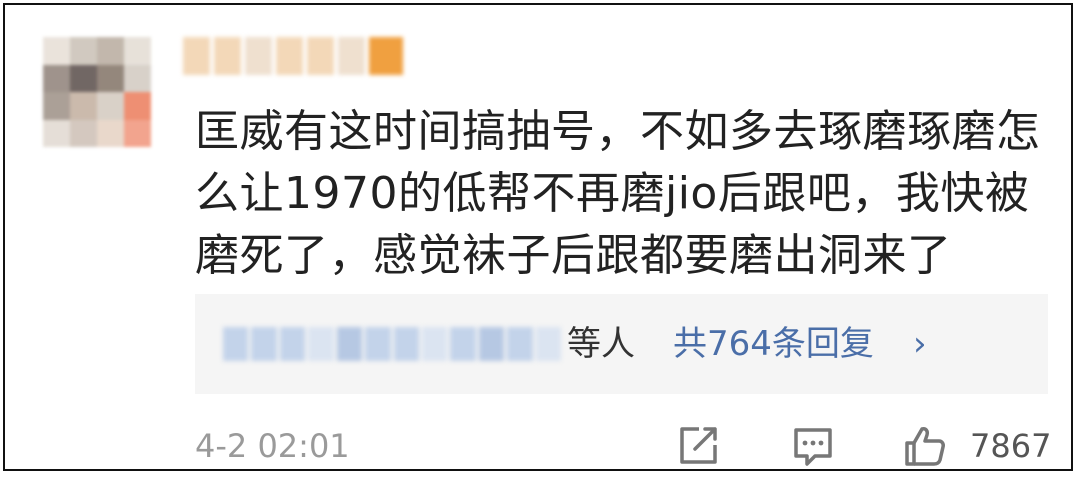 The image size is (1080, 478). Describe the element at coordinates (773, 344) in the screenshot. I see `reply-total-link: 共764条回复` at that location.